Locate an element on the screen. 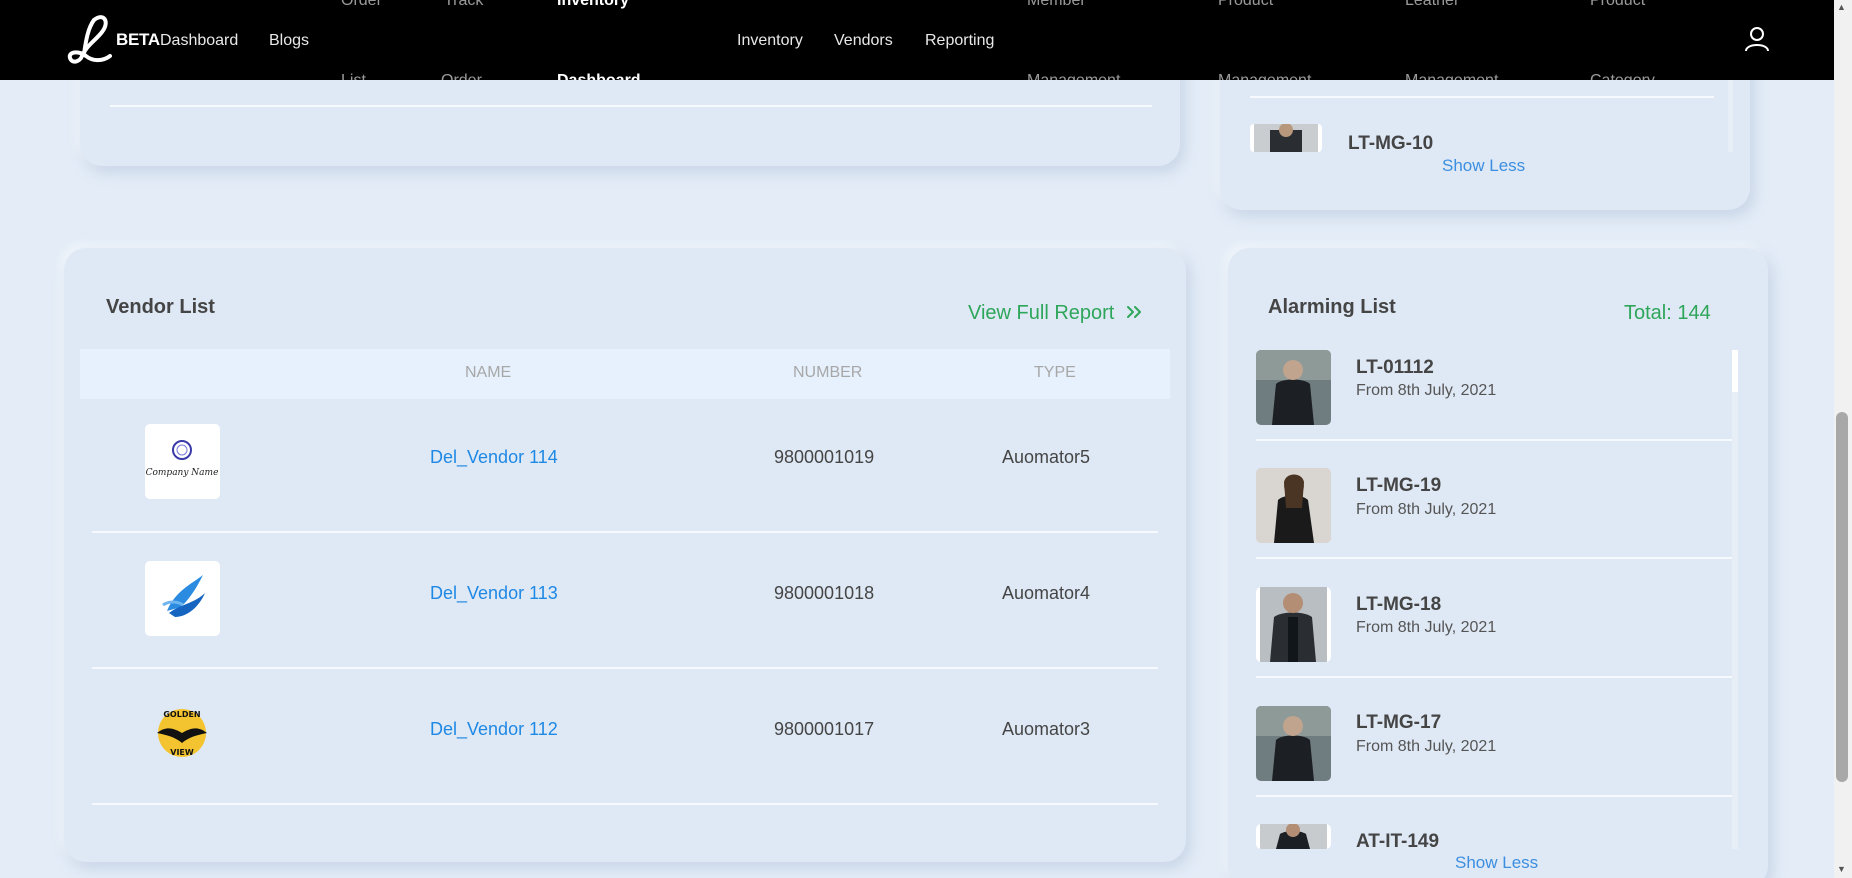 The height and width of the screenshot is (878, 1852). nav-product-category-top: Product is located at coordinates (1617, 5).